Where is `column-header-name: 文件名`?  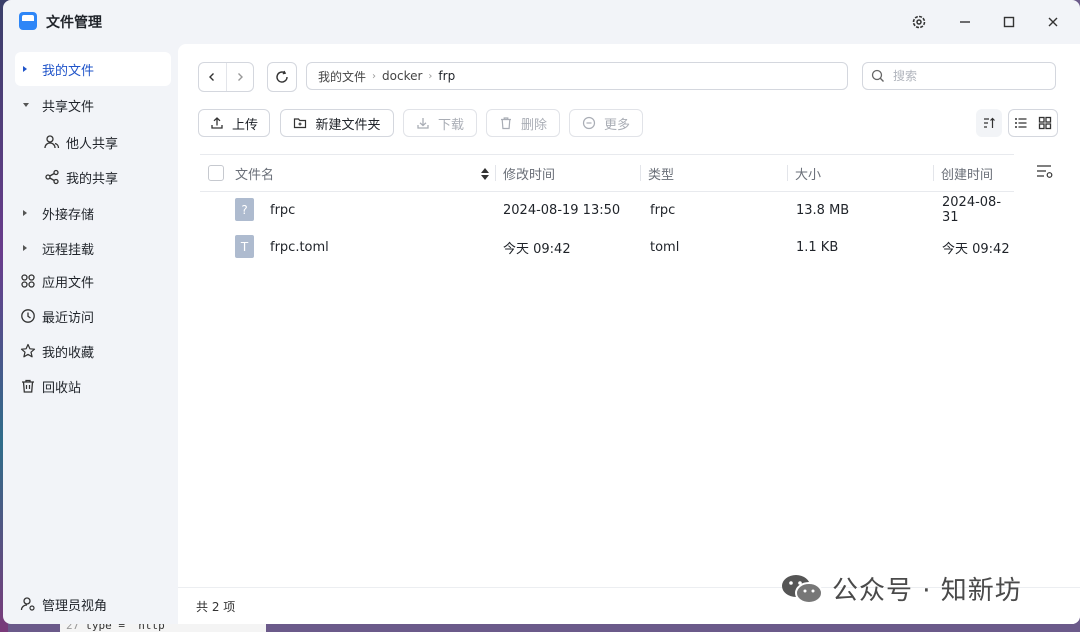 column-header-name: 文件名 is located at coordinates (254, 173).